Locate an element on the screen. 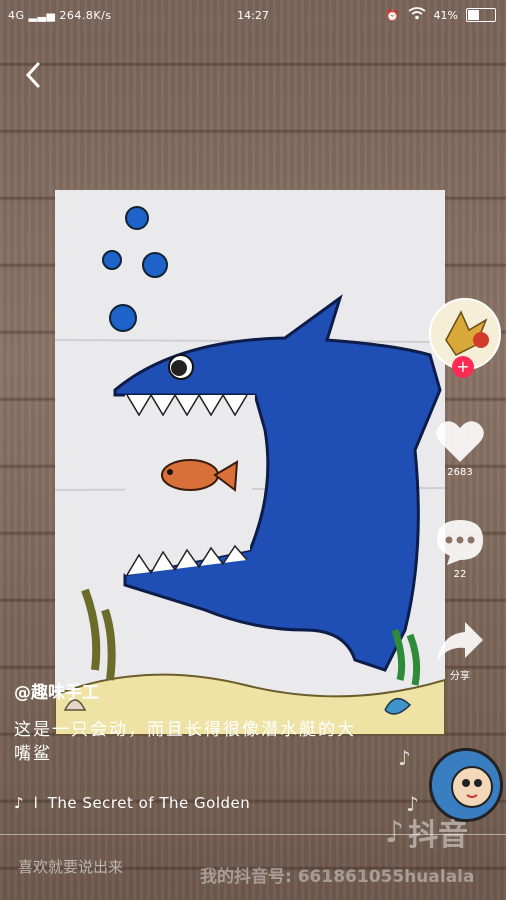  status-right: ⏰ 41% is located at coordinates (441, 15).